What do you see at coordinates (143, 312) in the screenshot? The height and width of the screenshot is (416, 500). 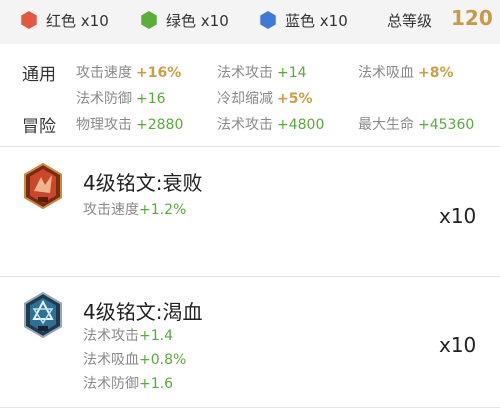 I see `inscription-title: 4级铭文:渴血` at bounding box center [143, 312].